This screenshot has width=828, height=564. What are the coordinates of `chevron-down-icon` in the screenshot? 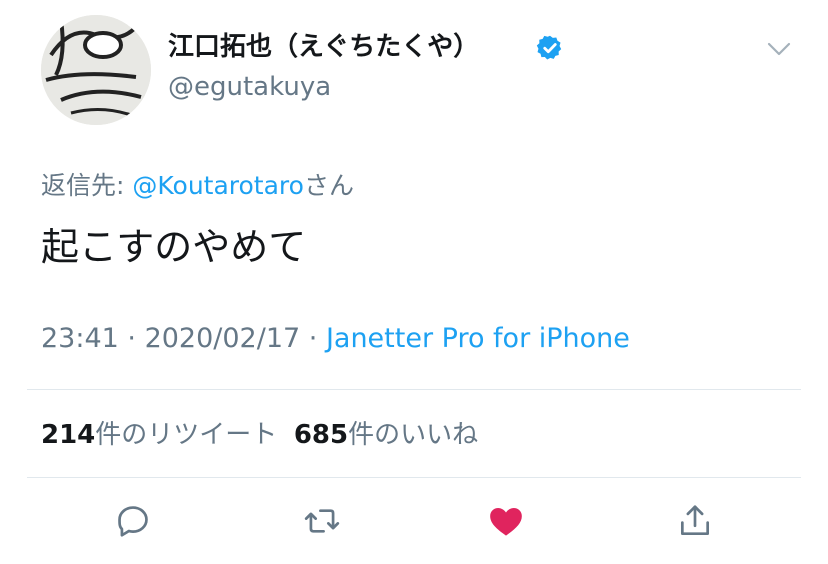 It's located at (779, 49).